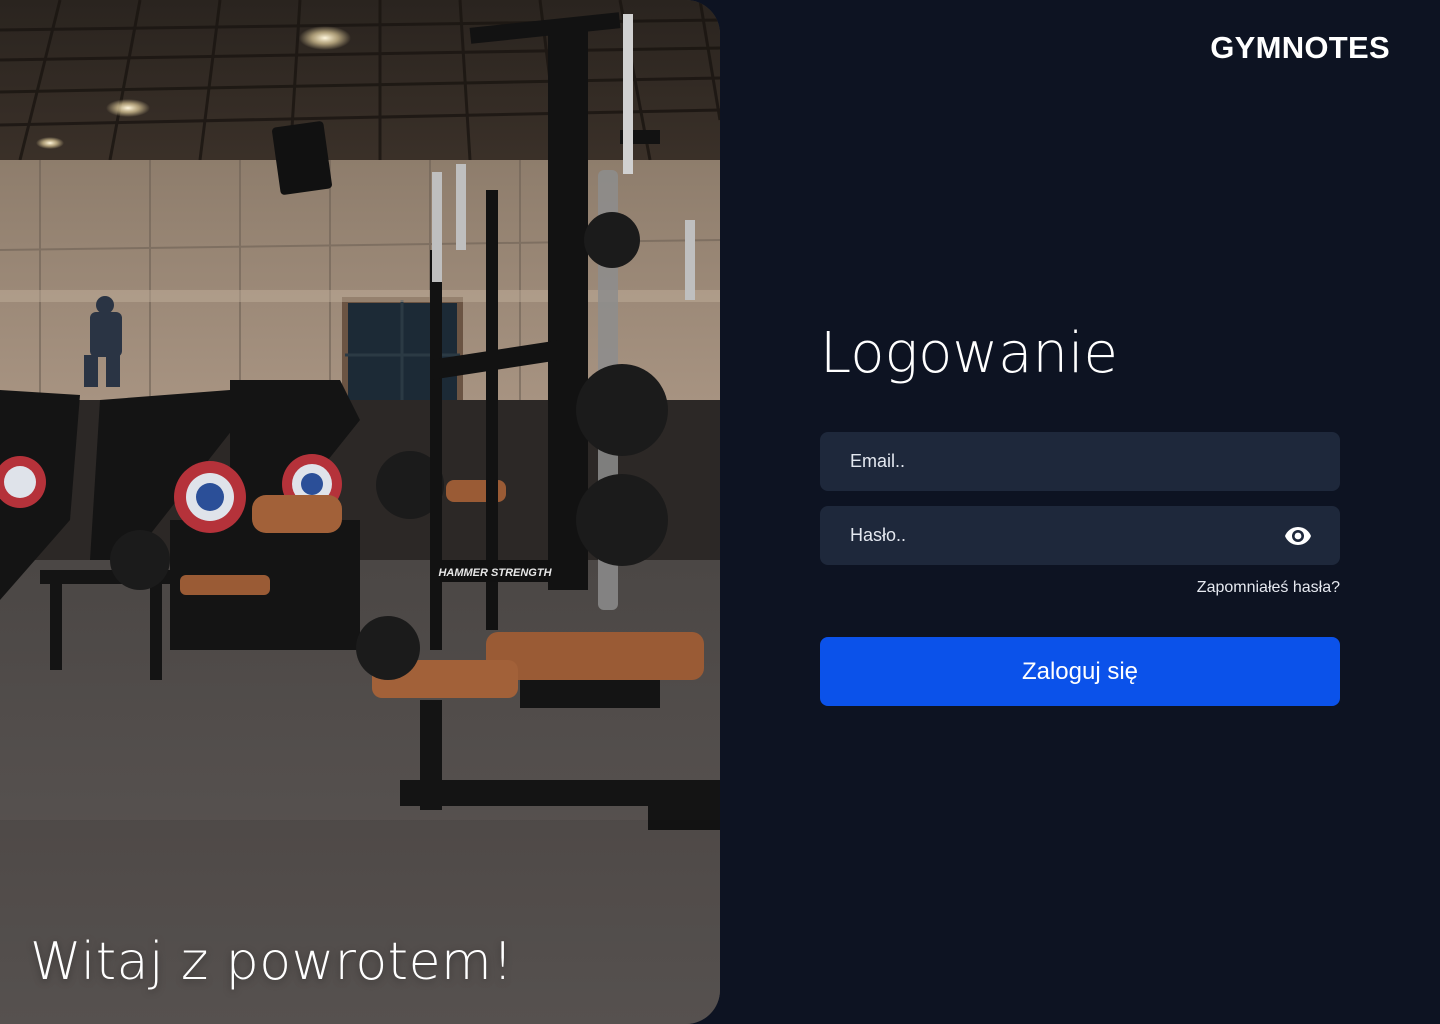 The width and height of the screenshot is (1440, 1024). Describe the element at coordinates (272, 962) in the screenshot. I see `hero-caption: Witaj z powrotem!` at that location.